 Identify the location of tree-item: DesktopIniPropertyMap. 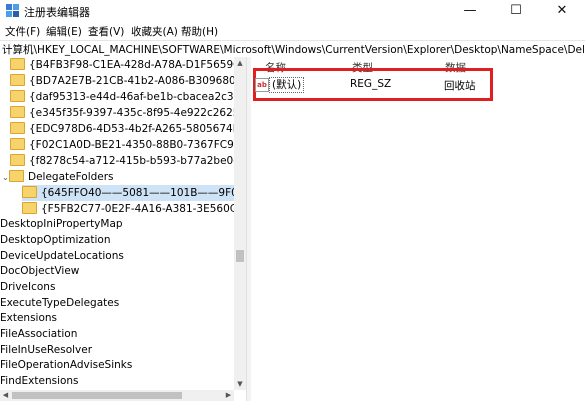
(61, 224).